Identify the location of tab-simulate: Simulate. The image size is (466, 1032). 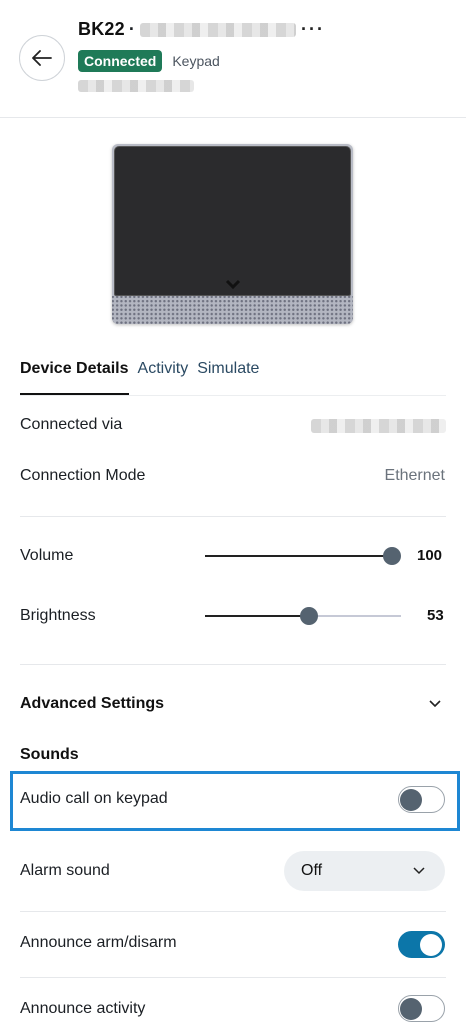
(228, 369).